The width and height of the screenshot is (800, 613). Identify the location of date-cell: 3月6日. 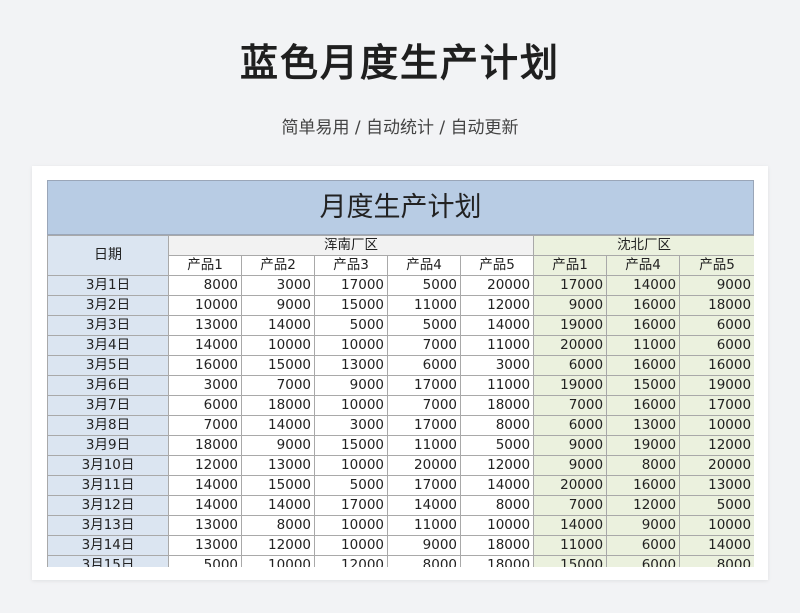
(108, 385).